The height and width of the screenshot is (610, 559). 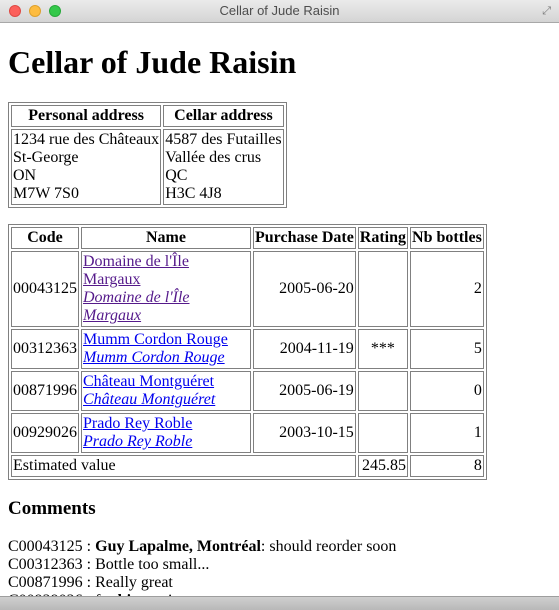 I want to click on bottle-count: 2, so click(x=447, y=289).